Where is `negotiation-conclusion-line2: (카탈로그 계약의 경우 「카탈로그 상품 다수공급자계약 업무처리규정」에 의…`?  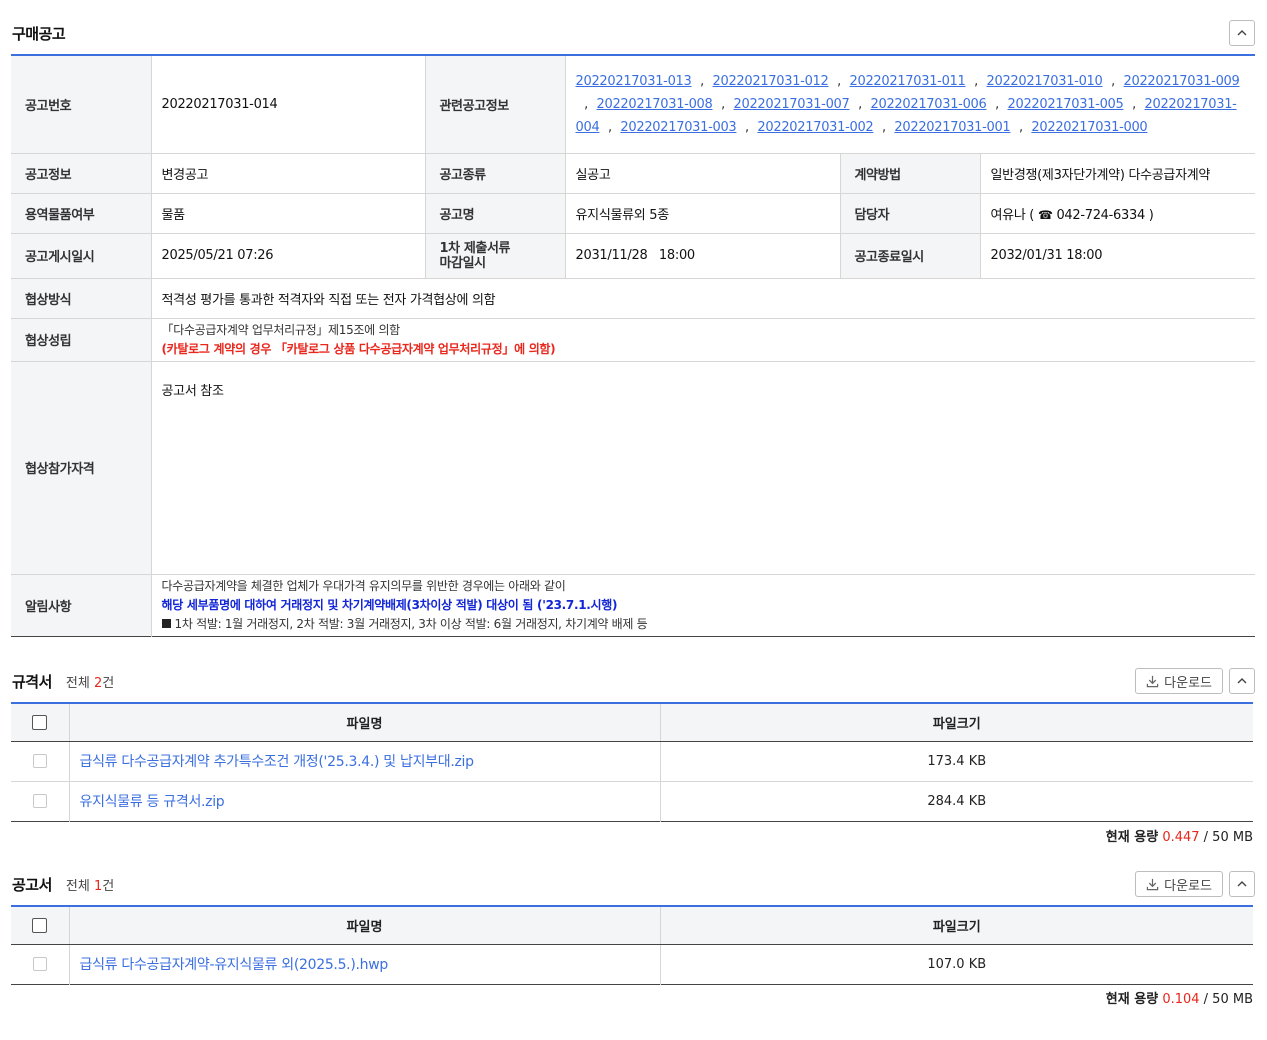
negotiation-conclusion-line2: (카탈로그 계약의 경우 「카탈로그 상품 다수공급자계약 업무처리규정」에 의… is located at coordinates (358, 348).